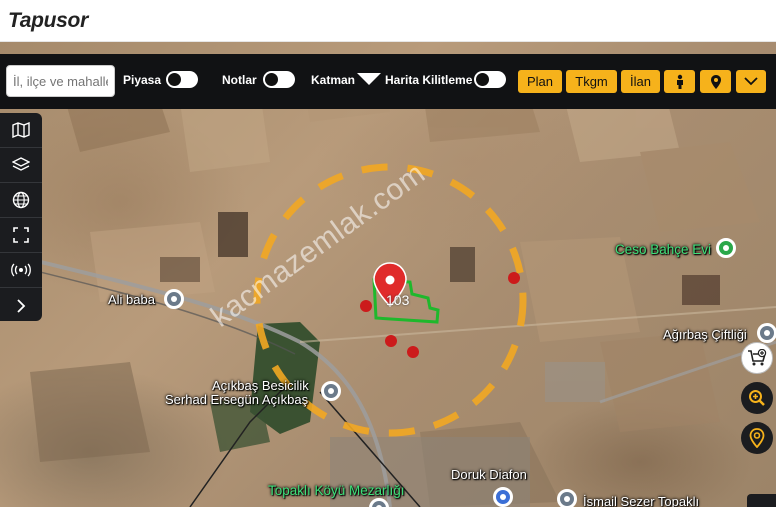 This screenshot has height=507, width=776. I want to click on place-label: Ağırbaş Çiftliği, so click(705, 334).